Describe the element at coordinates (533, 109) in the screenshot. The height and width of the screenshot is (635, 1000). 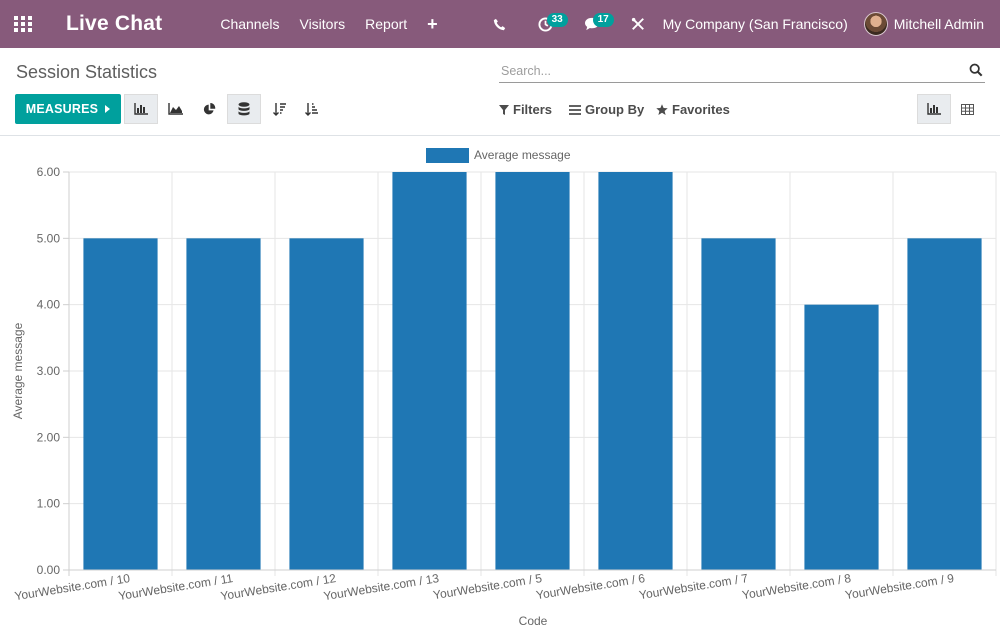
I see `filters-label: Filters` at that location.